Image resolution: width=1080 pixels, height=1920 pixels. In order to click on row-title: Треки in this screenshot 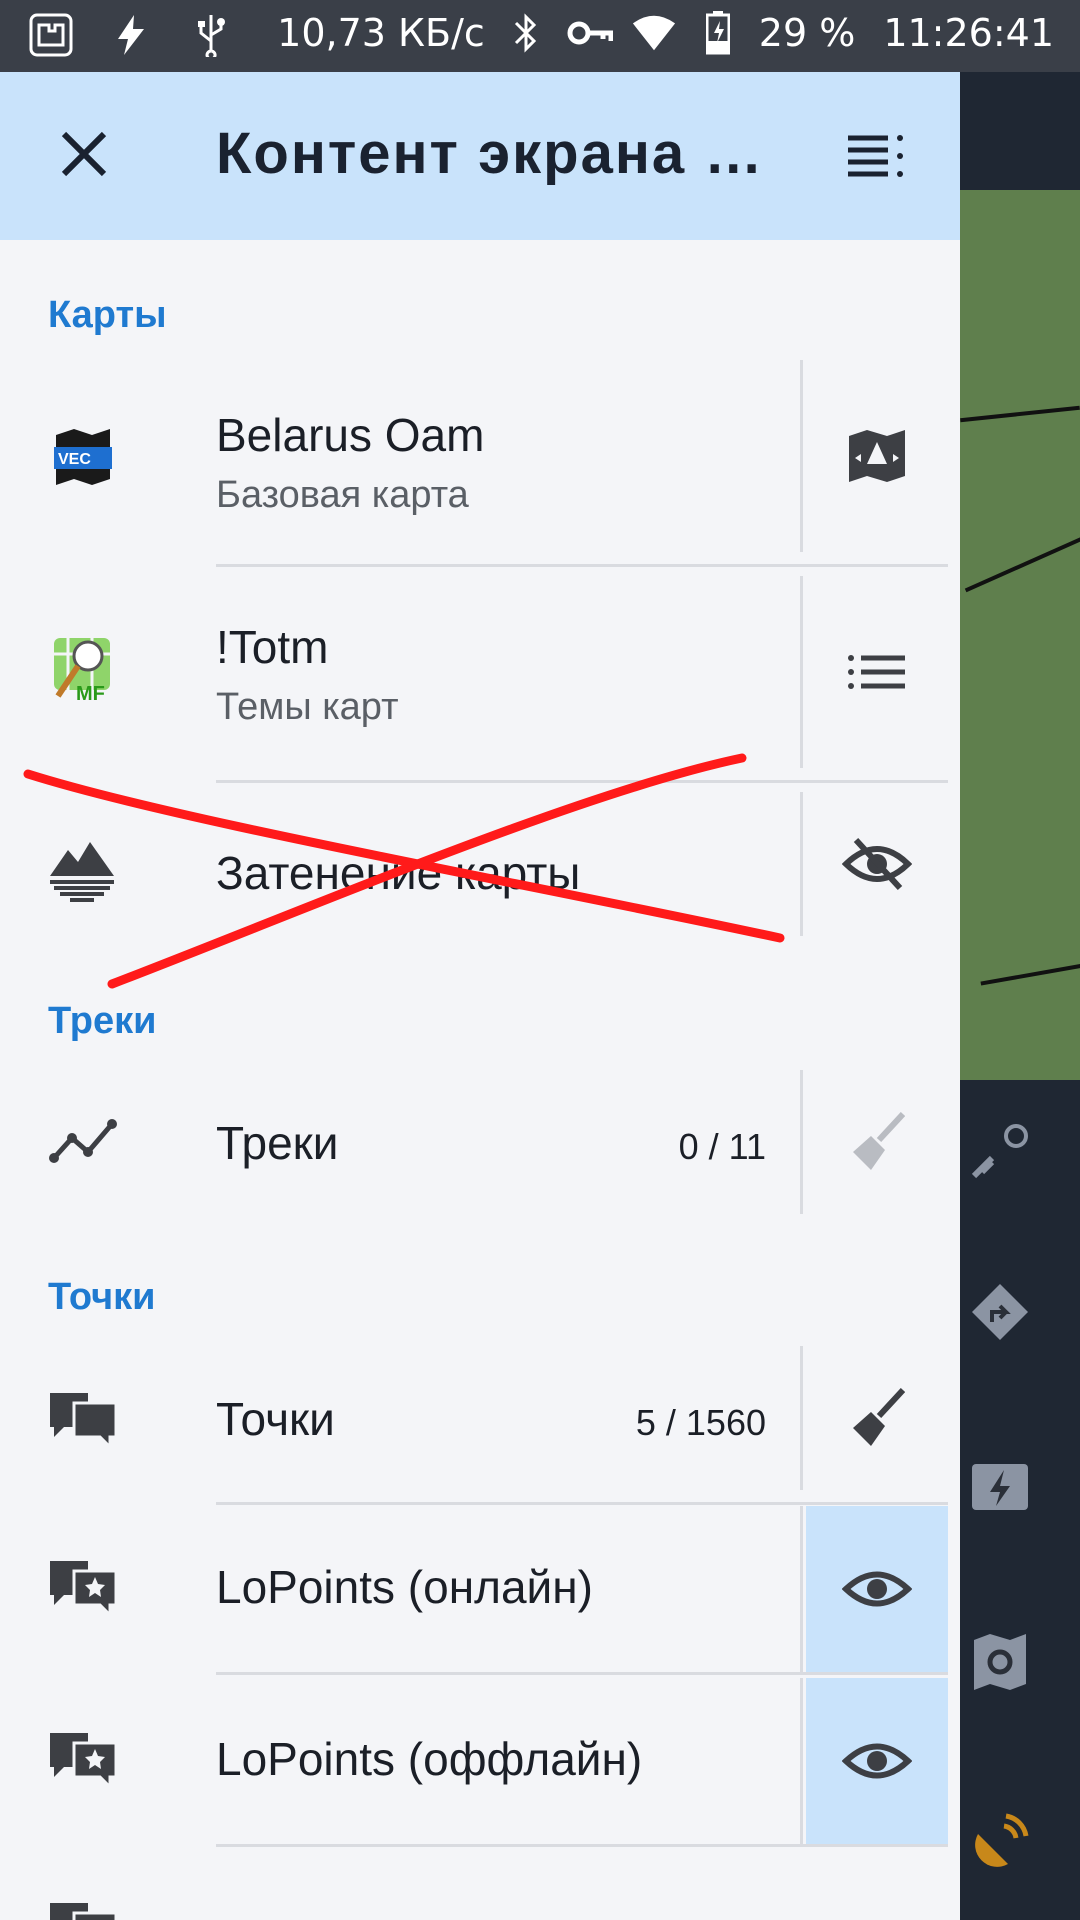, I will do `click(277, 1143)`.